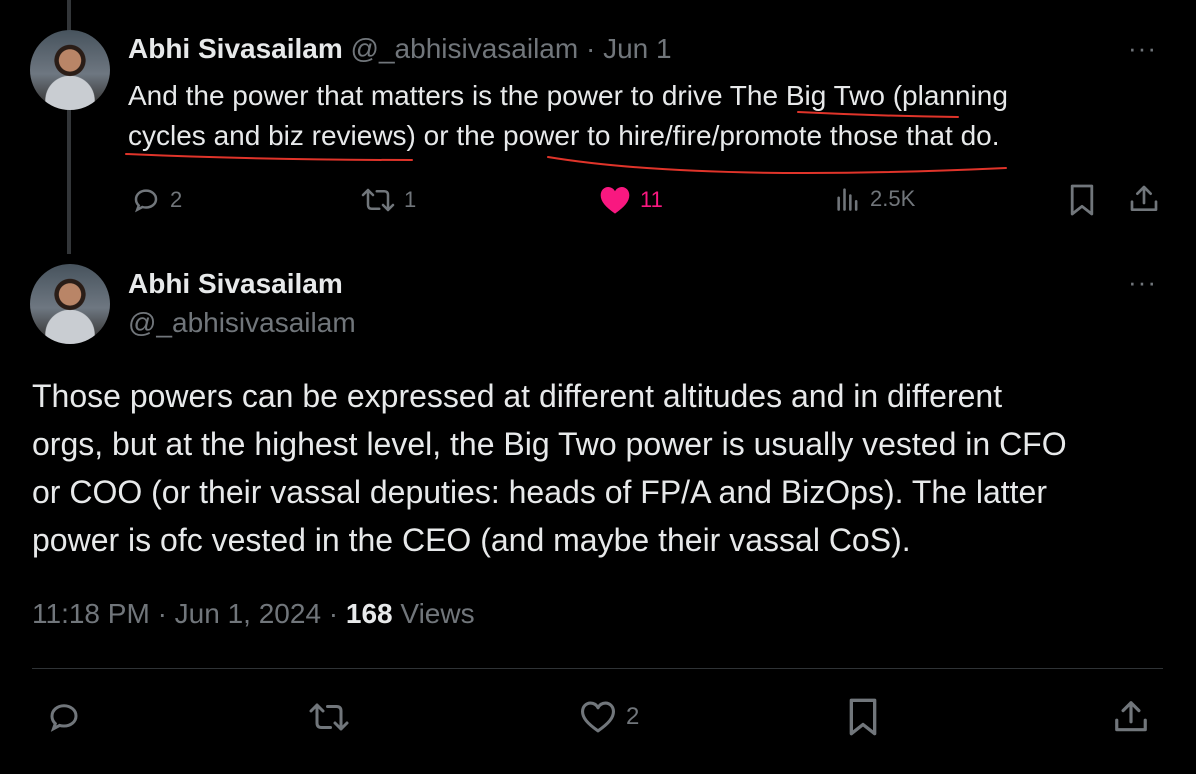 This screenshot has height=774, width=1196. I want to click on like-button: 2, so click(608, 717).